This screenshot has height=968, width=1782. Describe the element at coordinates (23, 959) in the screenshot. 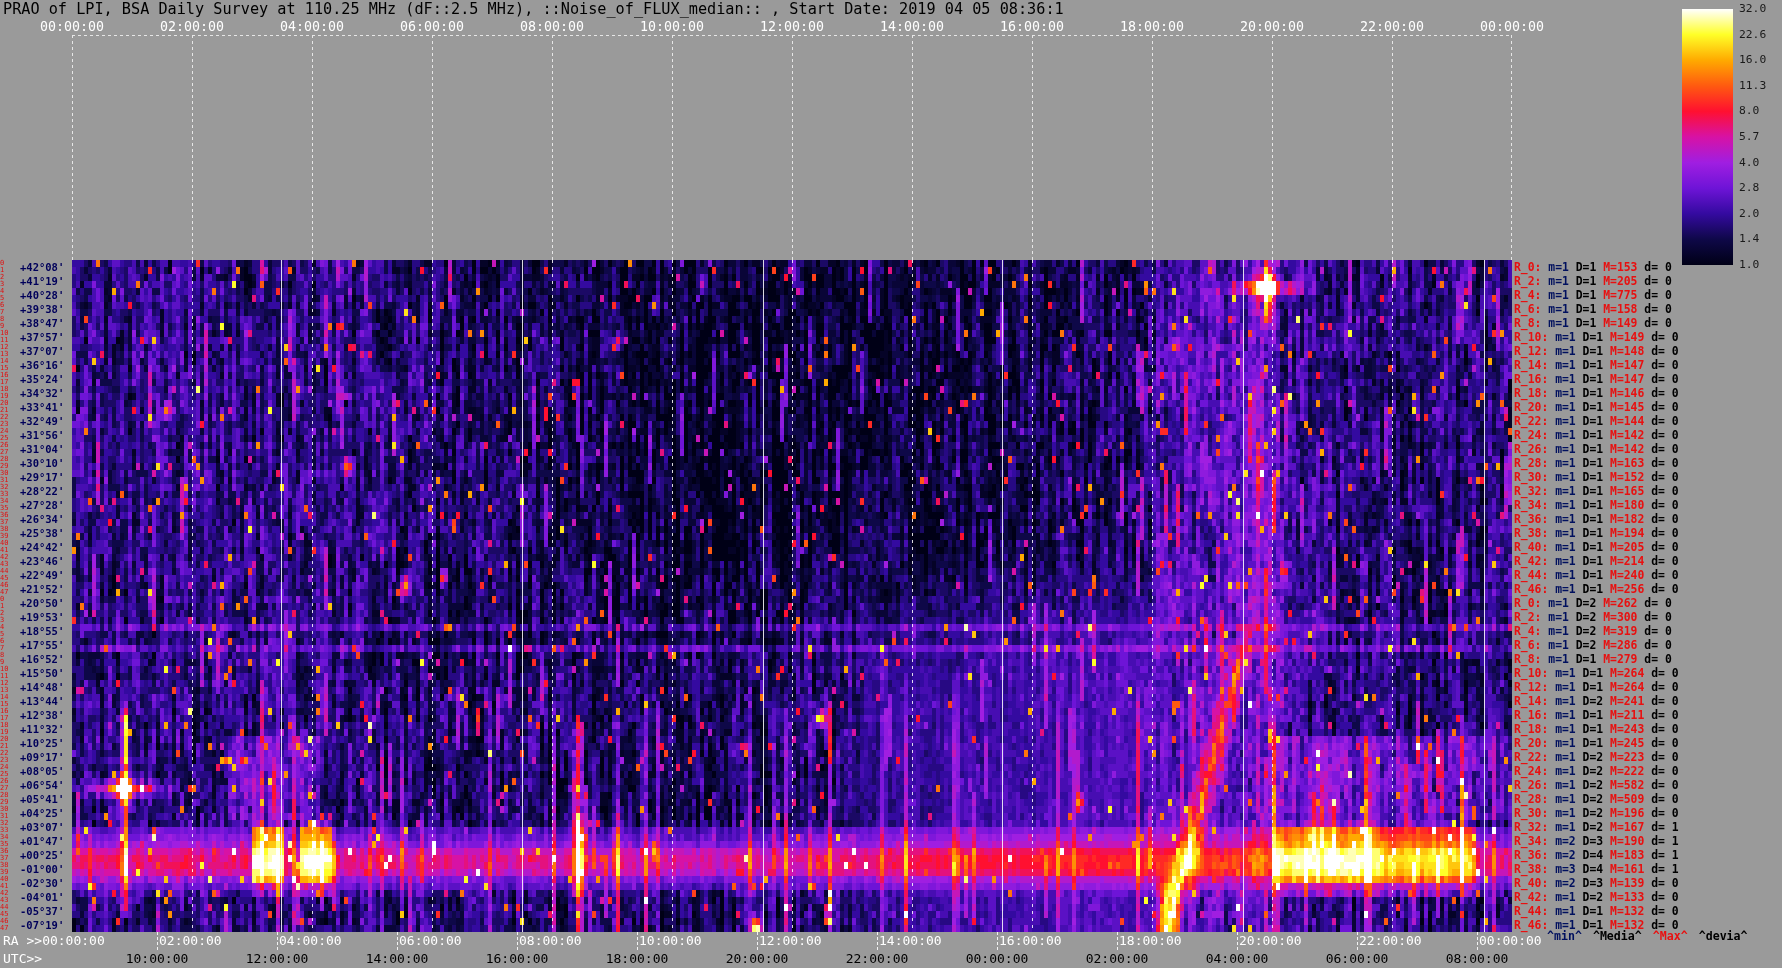

I see `axis-title: UTC>>` at that location.